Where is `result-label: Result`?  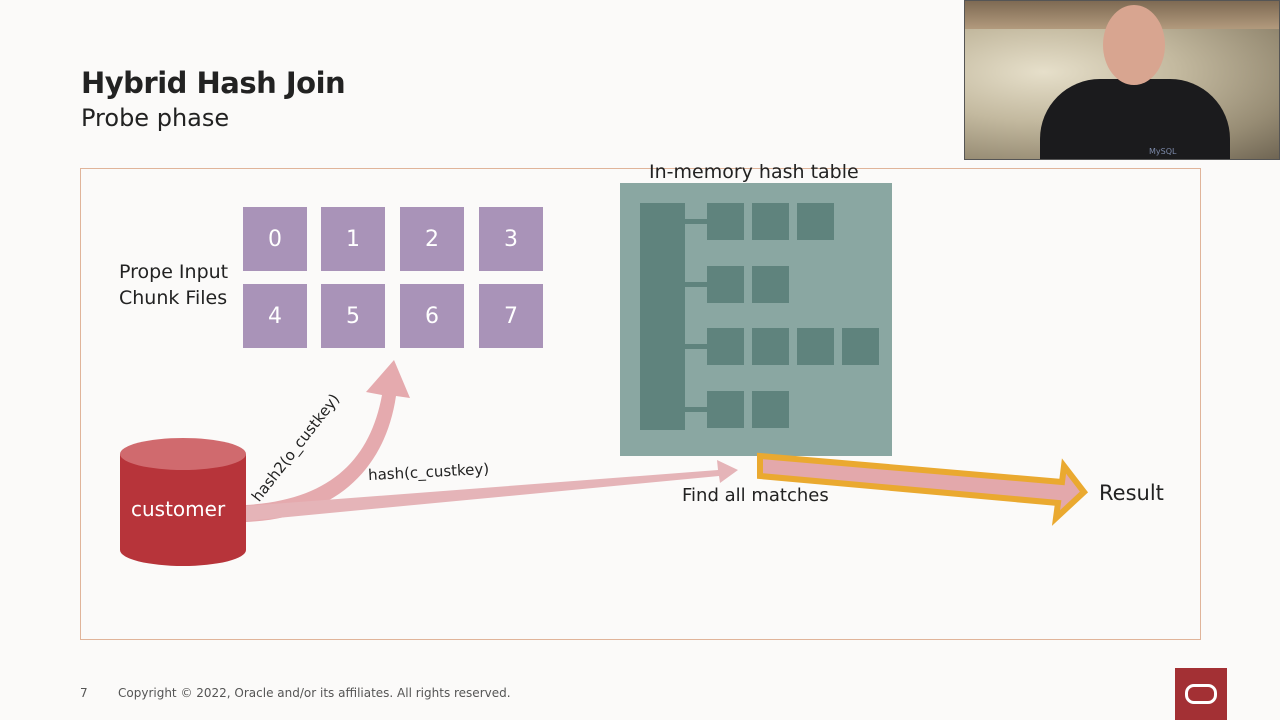
result-label: Result is located at coordinates (1131, 493).